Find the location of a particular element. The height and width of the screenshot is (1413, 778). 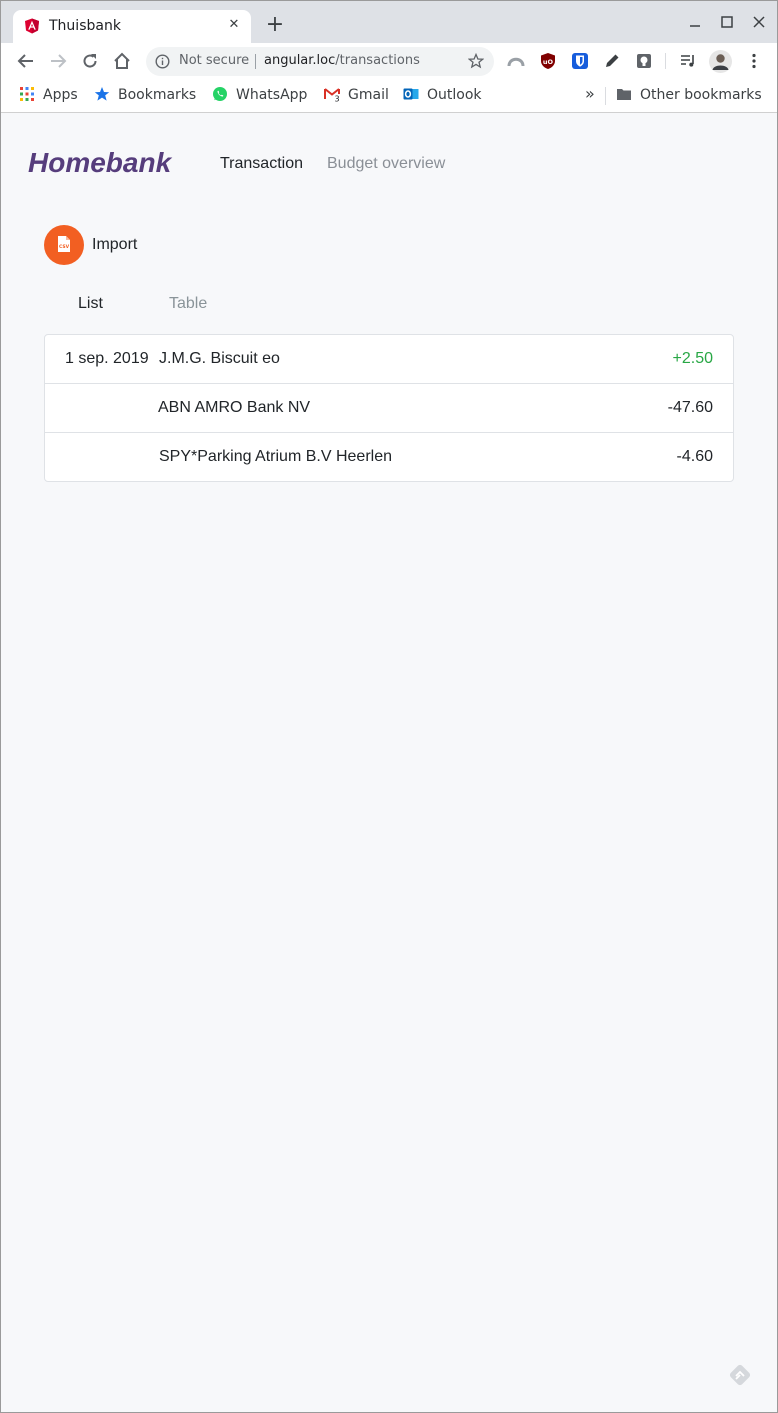

bookmark-whatsapp: WhatsApp is located at coordinates (259, 96).